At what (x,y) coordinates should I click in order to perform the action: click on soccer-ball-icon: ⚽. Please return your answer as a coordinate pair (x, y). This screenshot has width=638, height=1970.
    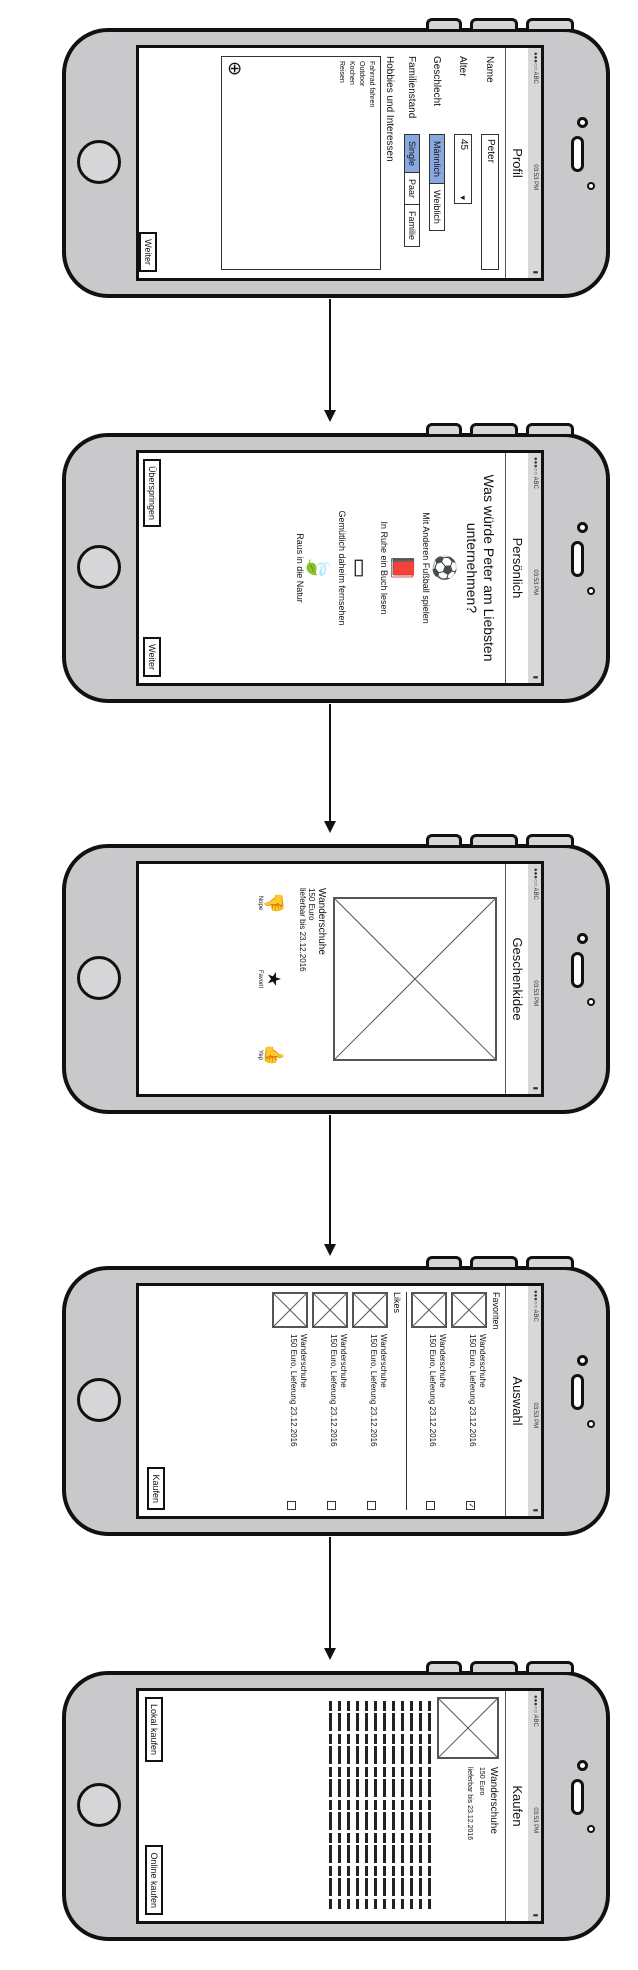
    Looking at the image, I should click on (444, 568).